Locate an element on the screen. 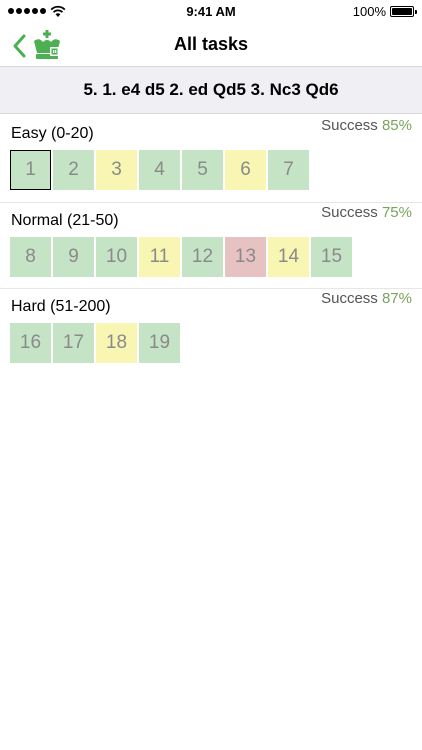 The width and height of the screenshot is (422, 750). task-number: 9 is located at coordinates (73, 256).